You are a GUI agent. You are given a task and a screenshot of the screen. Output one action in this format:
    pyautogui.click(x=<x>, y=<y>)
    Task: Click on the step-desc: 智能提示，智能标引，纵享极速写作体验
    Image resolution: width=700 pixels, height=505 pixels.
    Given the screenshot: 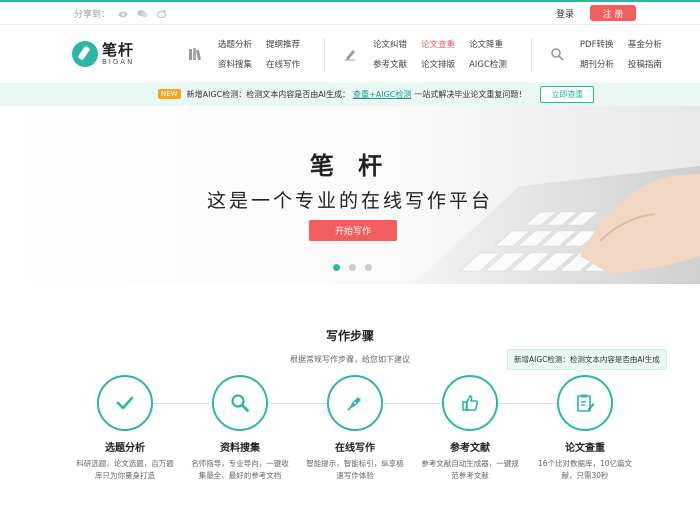 What is the action you would take?
    pyautogui.click(x=355, y=469)
    